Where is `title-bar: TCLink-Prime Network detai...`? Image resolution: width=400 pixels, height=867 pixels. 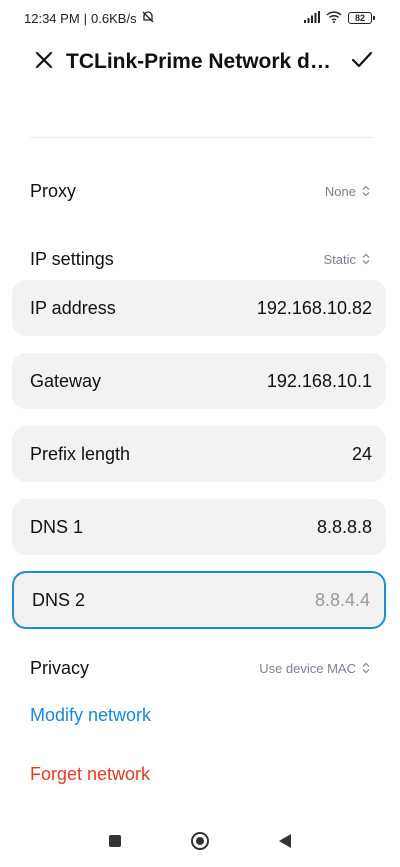 title-bar: TCLink-Prime Network detai... is located at coordinates (200, 62).